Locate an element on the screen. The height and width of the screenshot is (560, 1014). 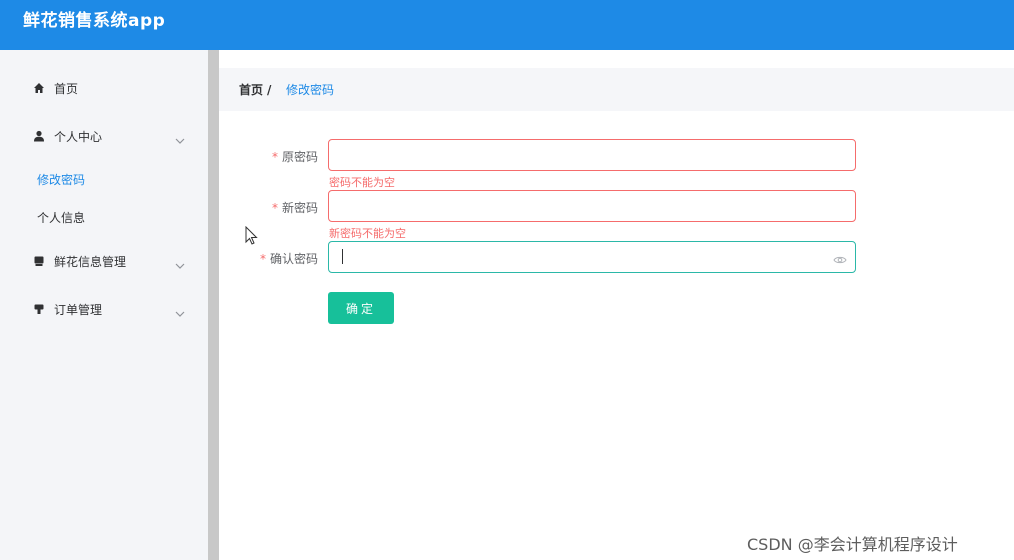
sidebar-item-label: 鲜花信息管理 is located at coordinates (90, 261).